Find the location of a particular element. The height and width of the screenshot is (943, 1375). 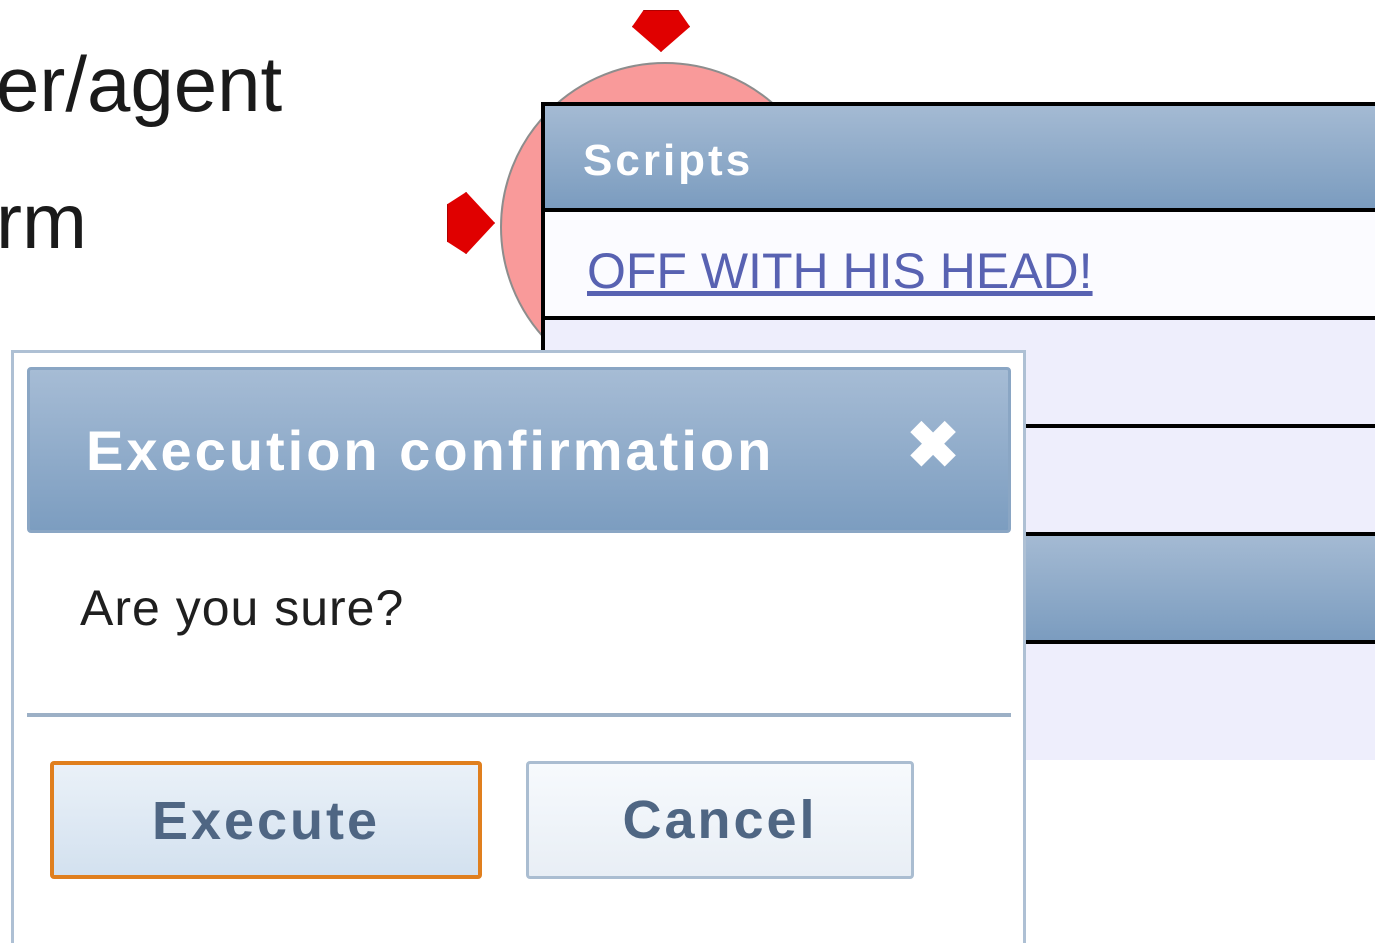

resize-handle-top-icon is located at coordinates (661, 31).